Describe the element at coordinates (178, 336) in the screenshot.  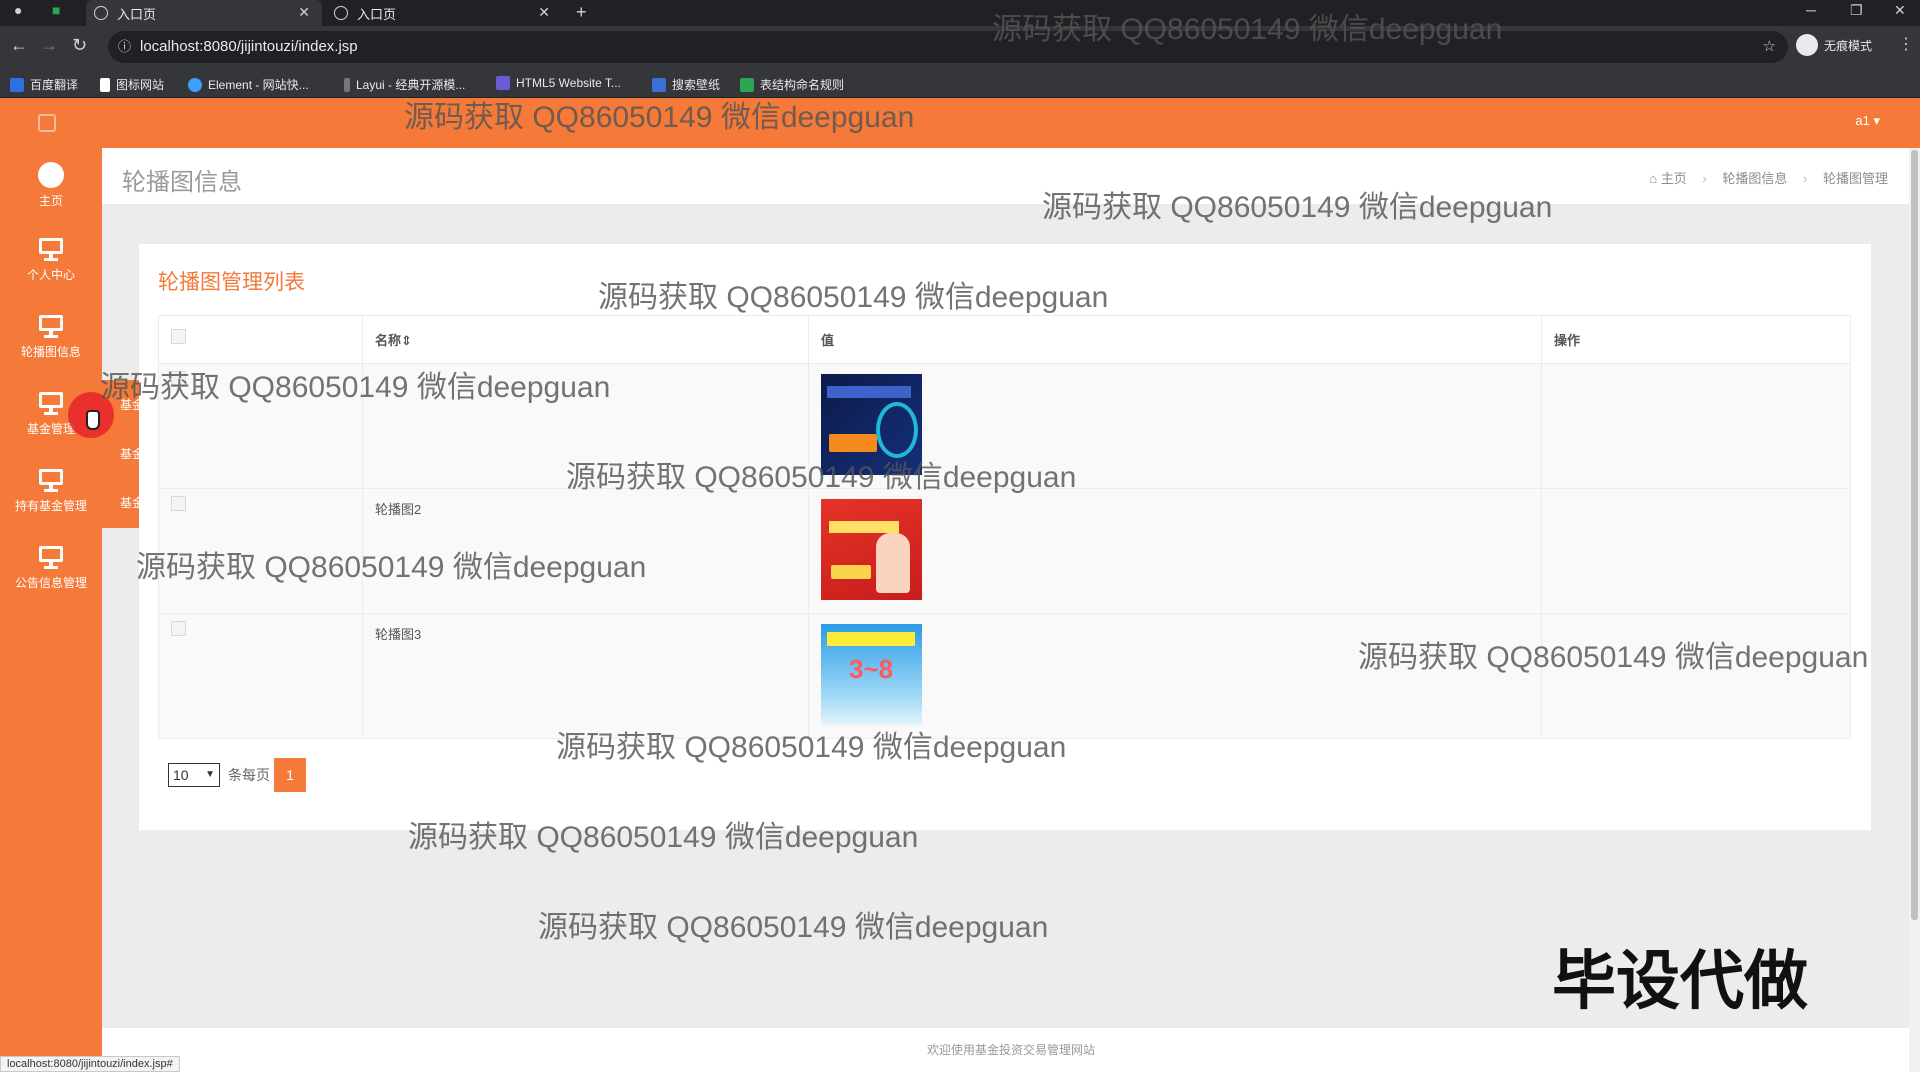
I see `select-all-checkbox` at that location.